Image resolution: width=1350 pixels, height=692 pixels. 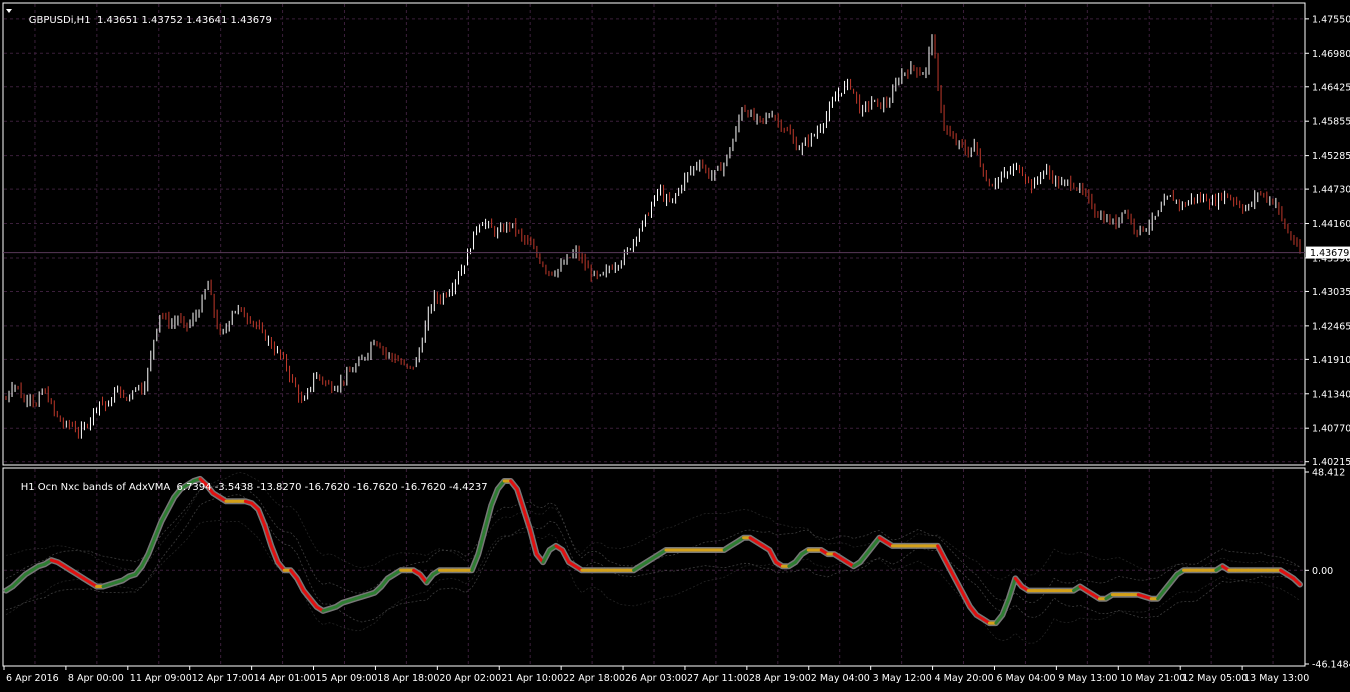 What do you see at coordinates (408, 678) in the screenshot?
I see `time-tick-label: 18 Apr 18:00` at bounding box center [408, 678].